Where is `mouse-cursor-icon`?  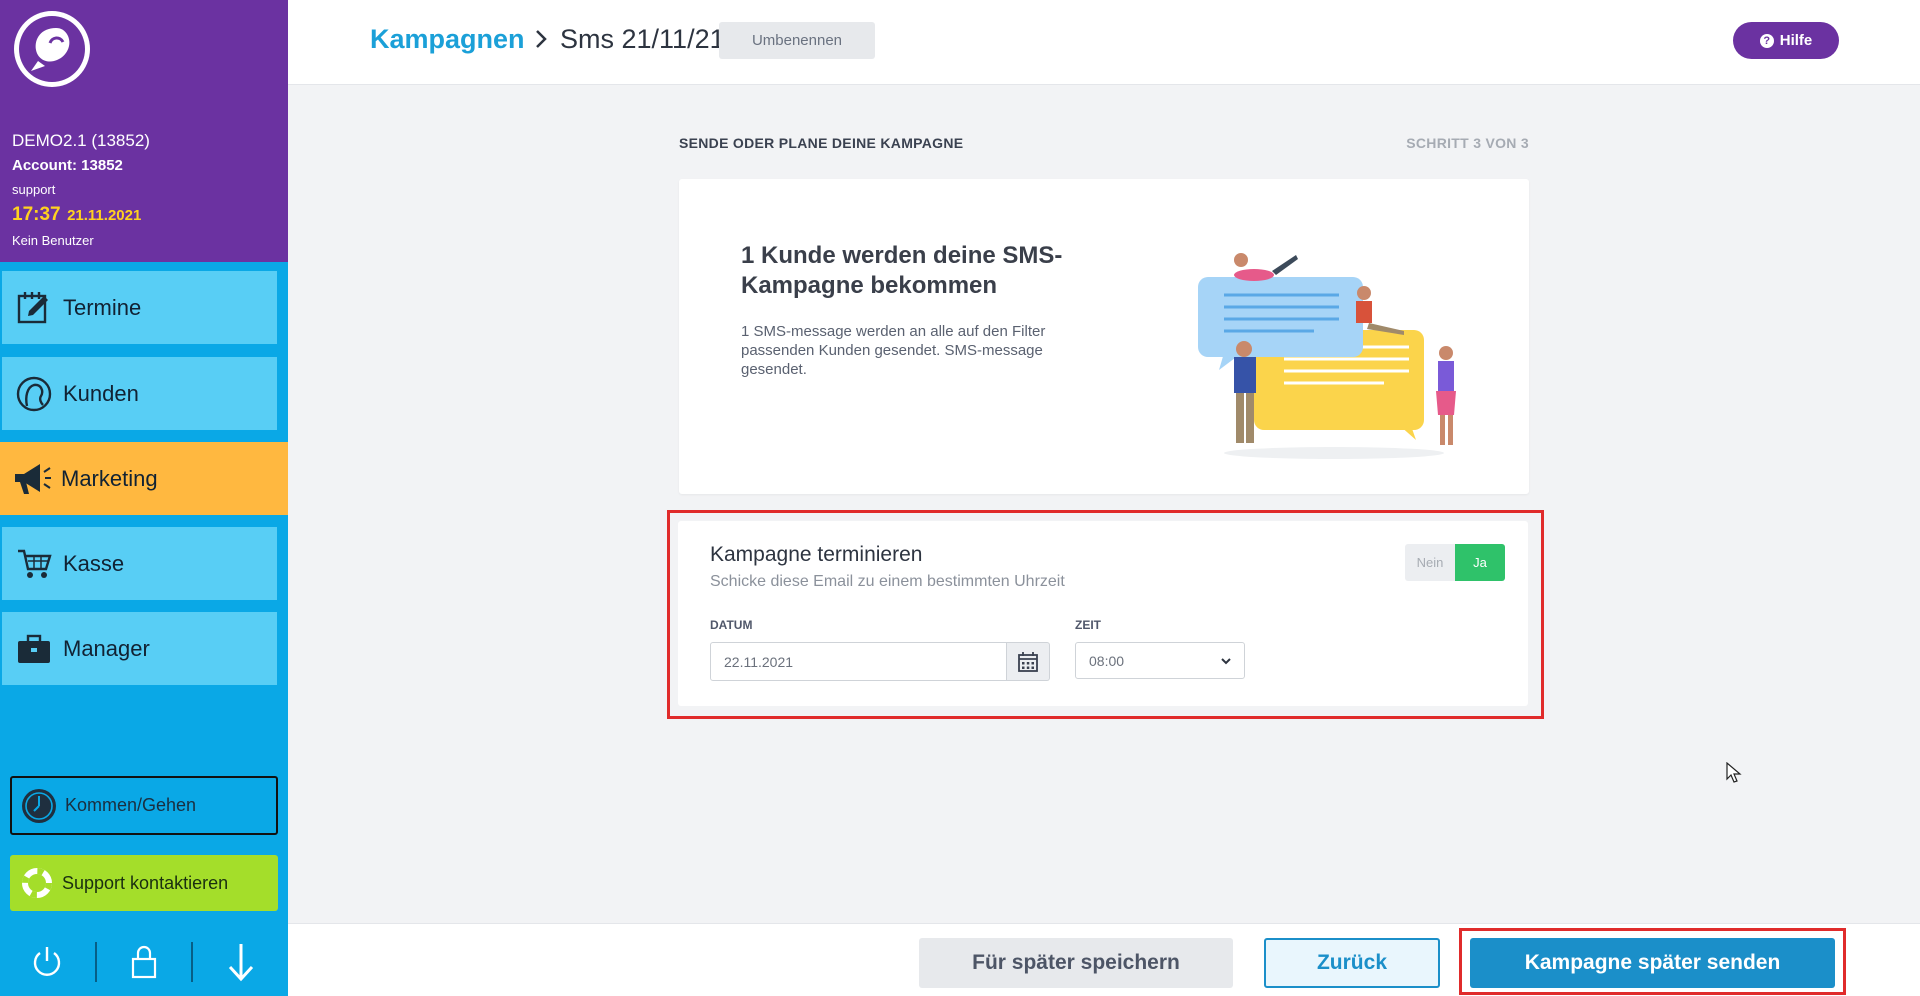 mouse-cursor-icon is located at coordinates (1734, 772).